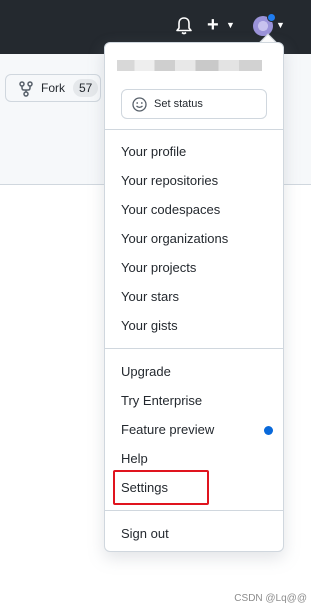  What do you see at coordinates (194, 430) in the screenshot?
I see `menu-item-feature-preview: Feature preview` at bounding box center [194, 430].